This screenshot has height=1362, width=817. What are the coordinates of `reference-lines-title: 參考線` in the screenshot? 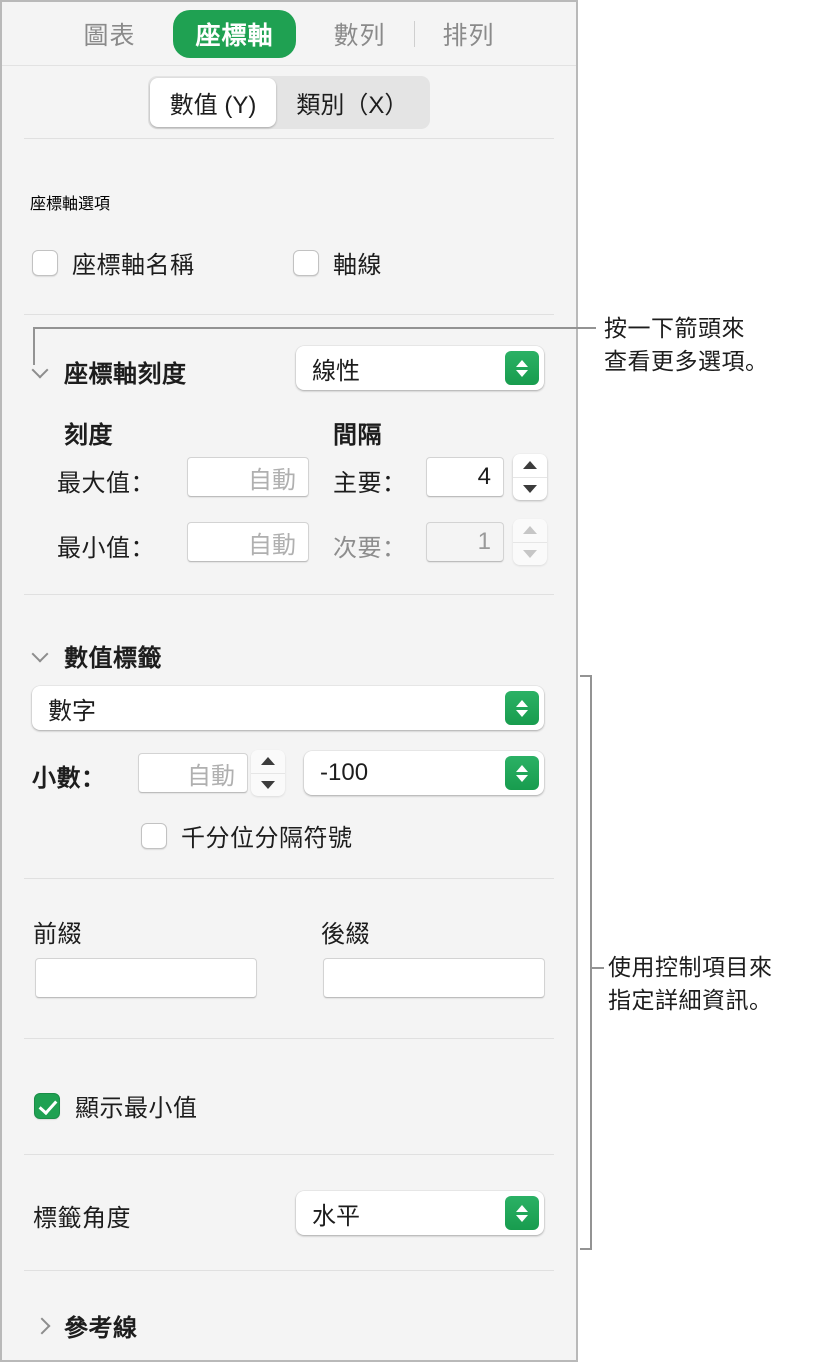 It's located at (101, 1328).